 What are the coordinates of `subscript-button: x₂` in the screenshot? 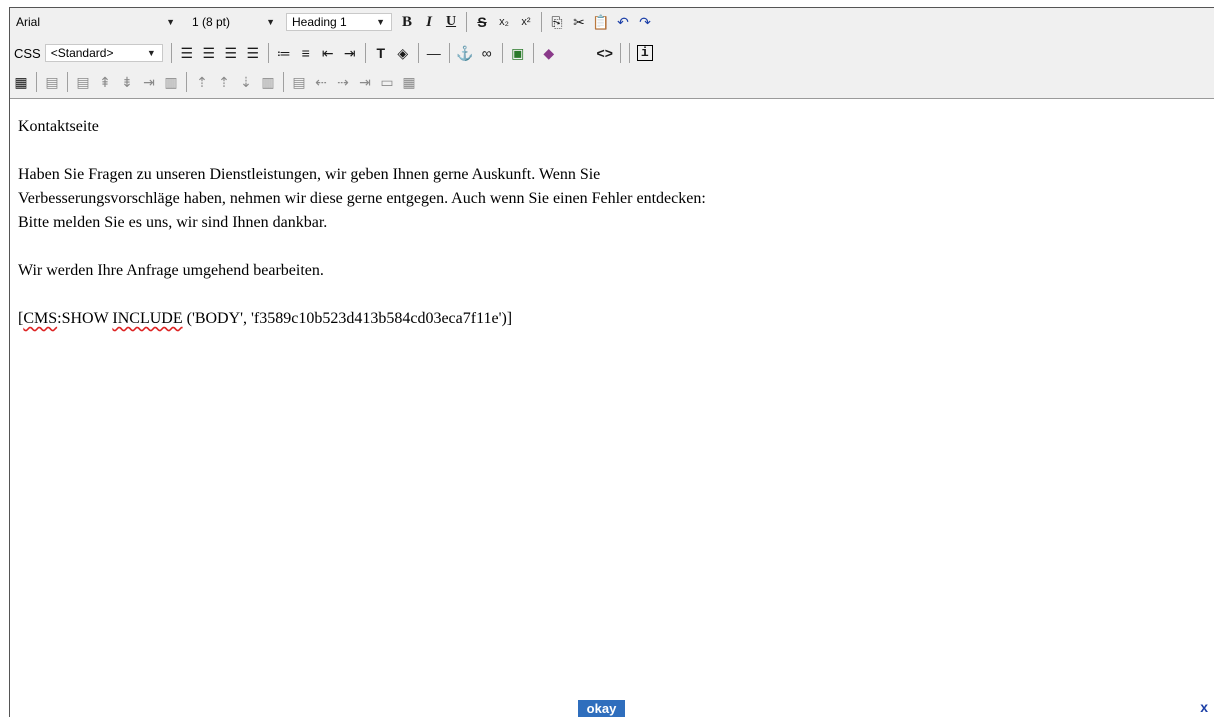 It's located at (504, 22).